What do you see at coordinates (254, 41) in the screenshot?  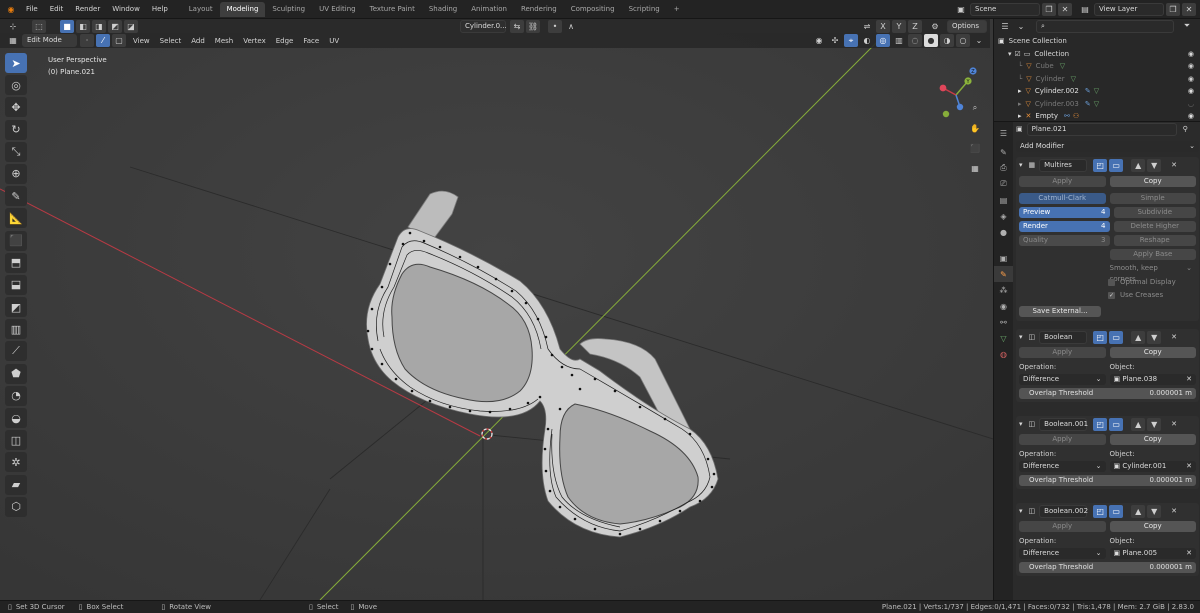 I see `menu-vertex: Vertex` at bounding box center [254, 41].